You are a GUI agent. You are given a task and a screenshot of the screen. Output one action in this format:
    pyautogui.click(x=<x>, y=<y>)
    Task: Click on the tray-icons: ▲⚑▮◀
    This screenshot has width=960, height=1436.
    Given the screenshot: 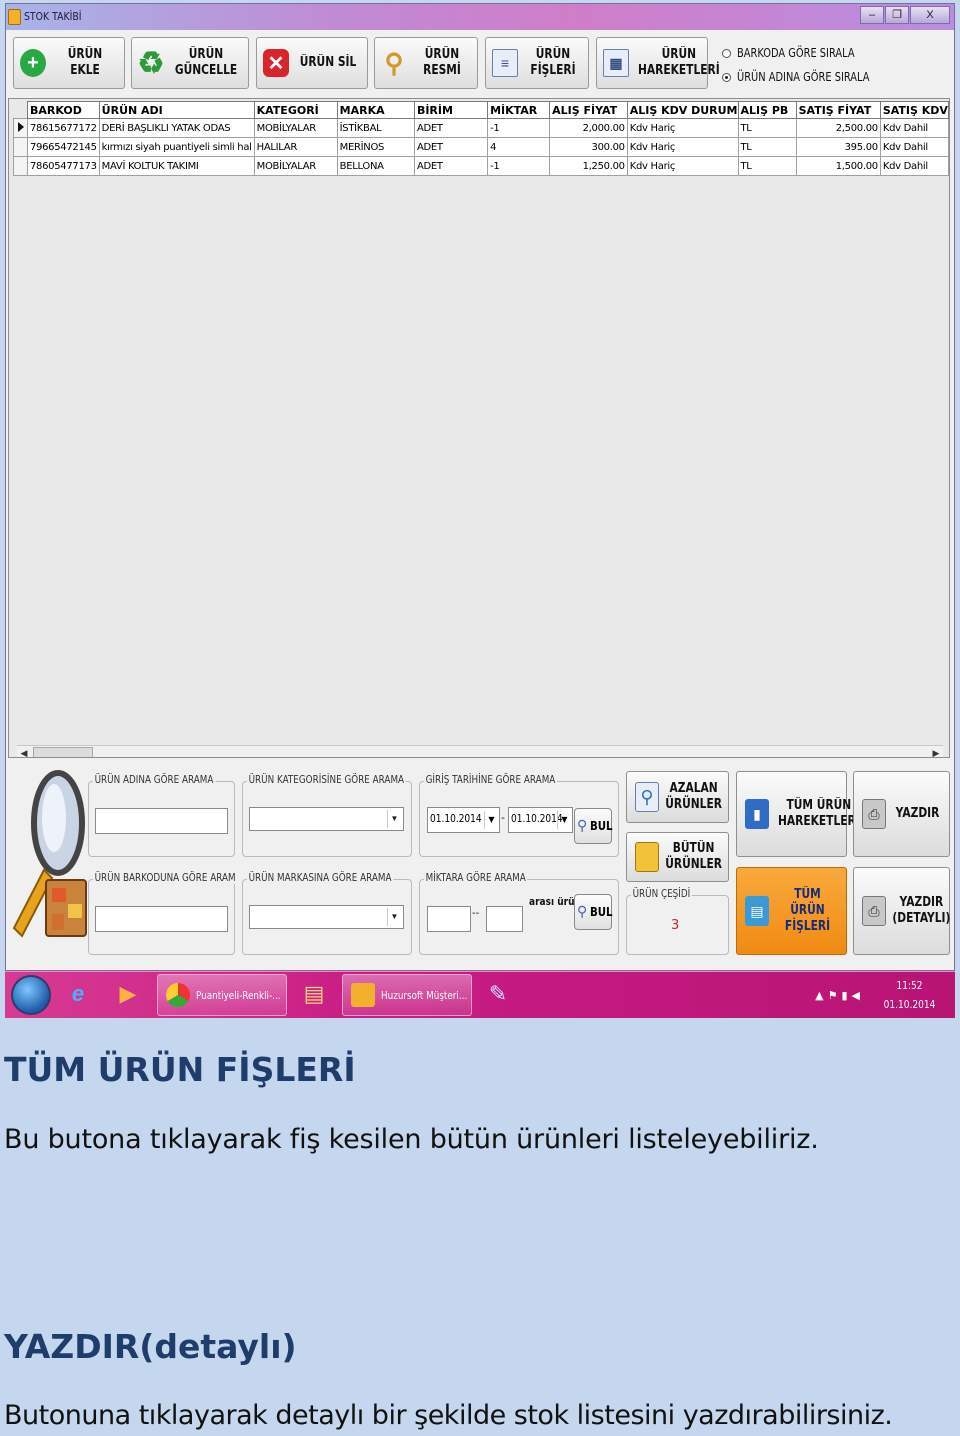 What is the action you would take?
    pyautogui.click(x=839, y=995)
    